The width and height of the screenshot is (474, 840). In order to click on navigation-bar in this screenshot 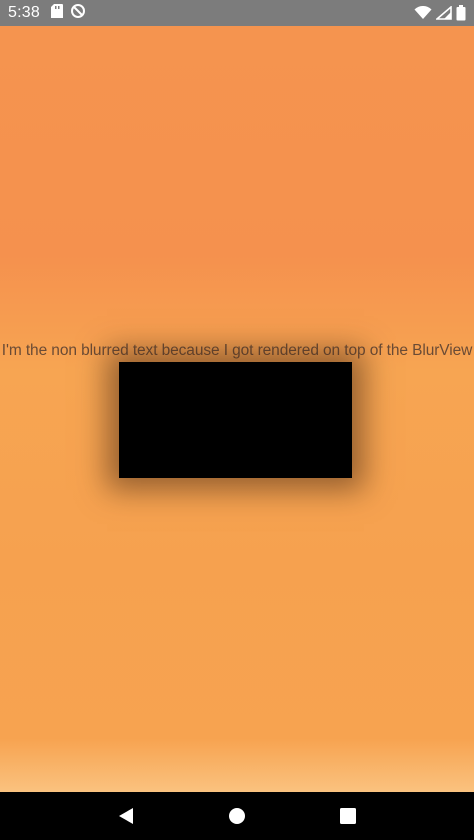, I will do `click(237, 816)`.